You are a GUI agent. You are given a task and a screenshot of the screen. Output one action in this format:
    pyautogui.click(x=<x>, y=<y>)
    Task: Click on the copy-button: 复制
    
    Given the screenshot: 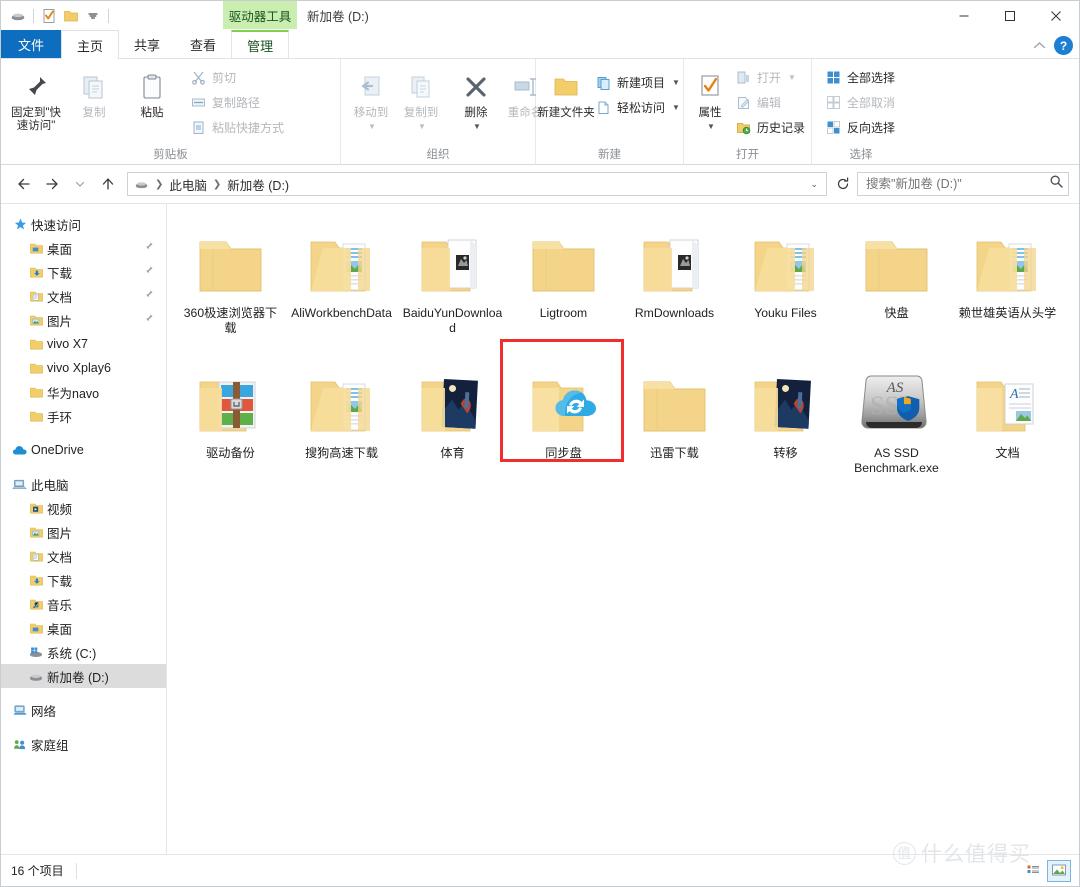 What is the action you would take?
    pyautogui.click(x=94, y=91)
    